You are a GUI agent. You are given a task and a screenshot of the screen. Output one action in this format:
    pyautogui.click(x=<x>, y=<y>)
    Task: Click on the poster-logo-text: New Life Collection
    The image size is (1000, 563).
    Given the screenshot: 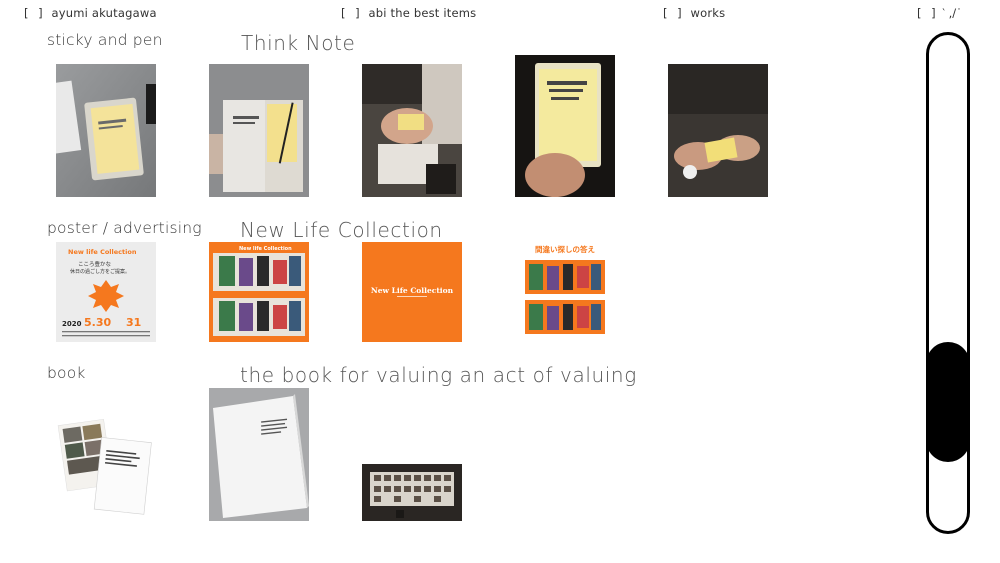 What is the action you would take?
    pyautogui.click(x=412, y=290)
    